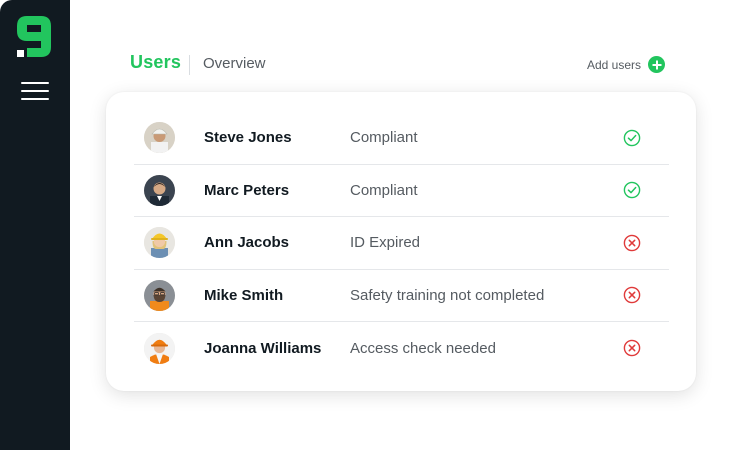  Describe the element at coordinates (35, 92) in the screenshot. I see `hamburger-menu-icon` at that location.